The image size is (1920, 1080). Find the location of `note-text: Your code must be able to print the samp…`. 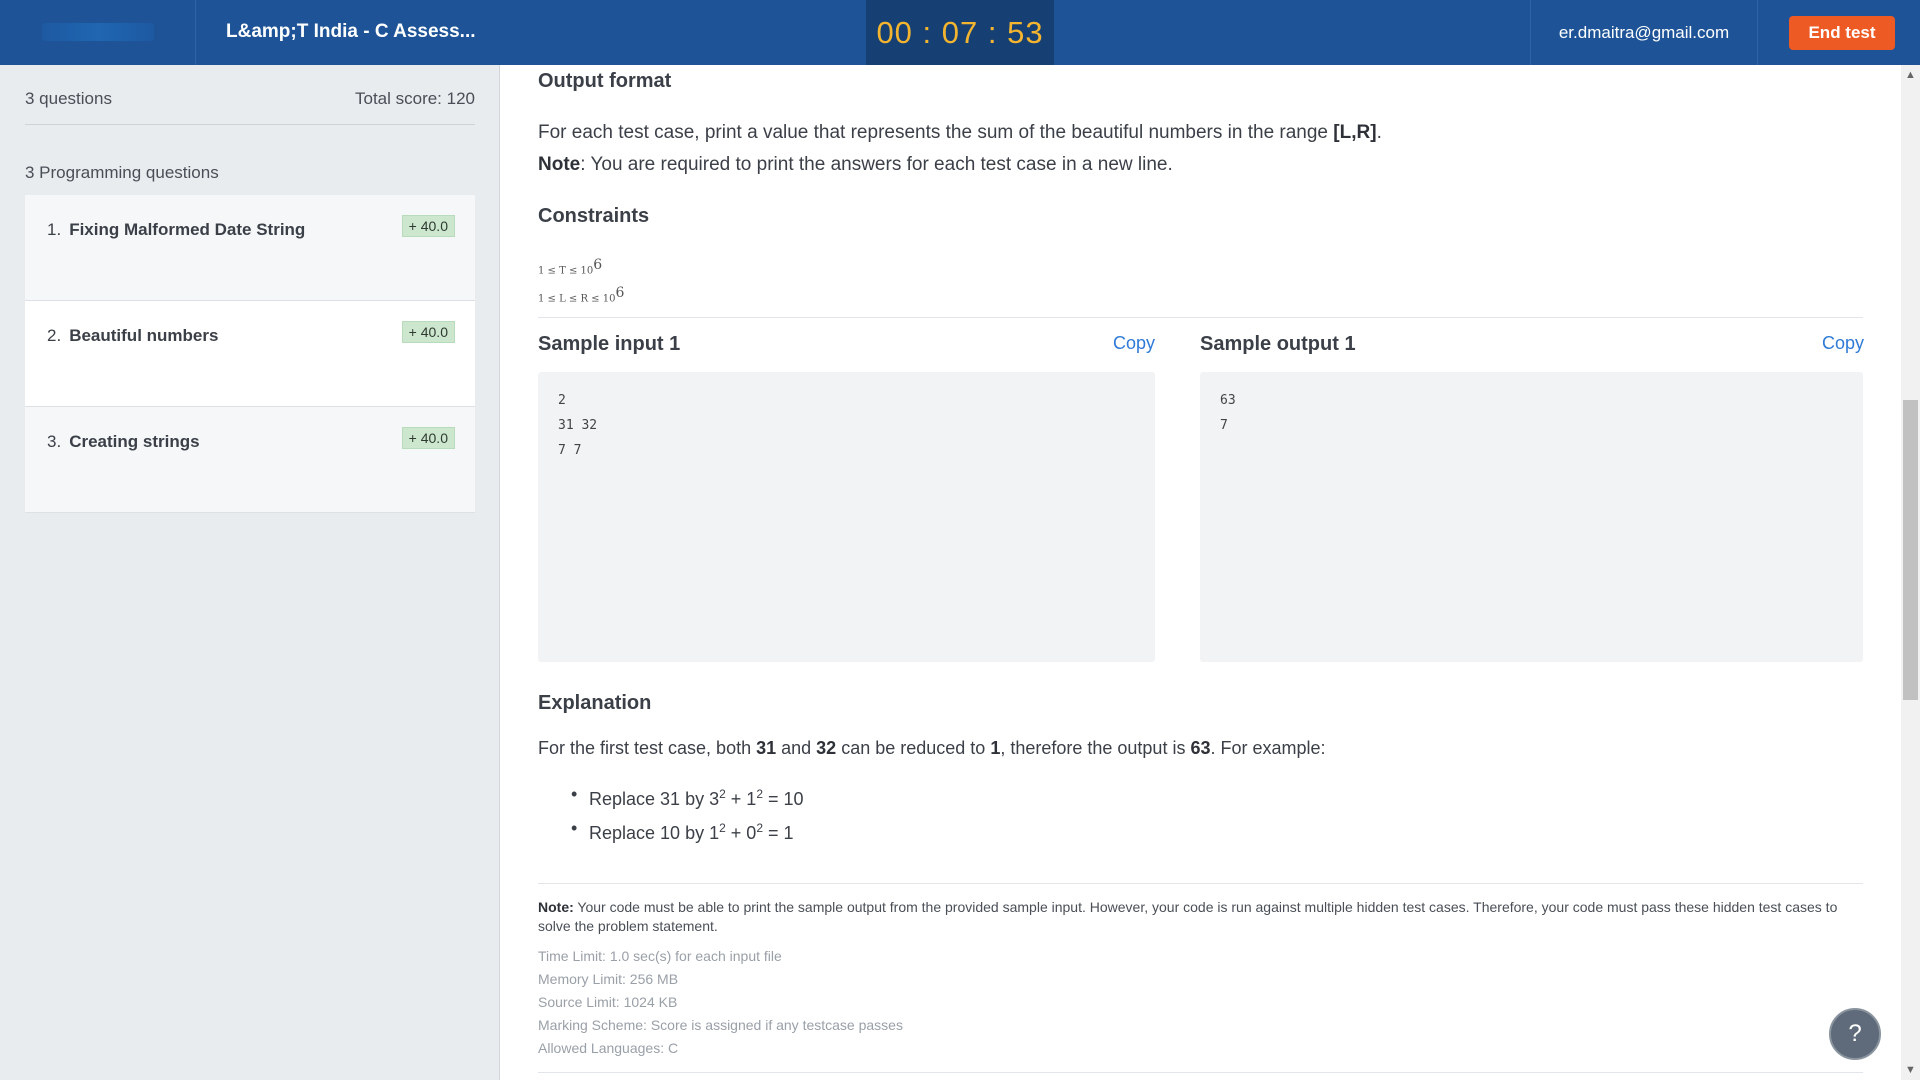

note-text: Your code must be able to print the samp… is located at coordinates (1188, 916).